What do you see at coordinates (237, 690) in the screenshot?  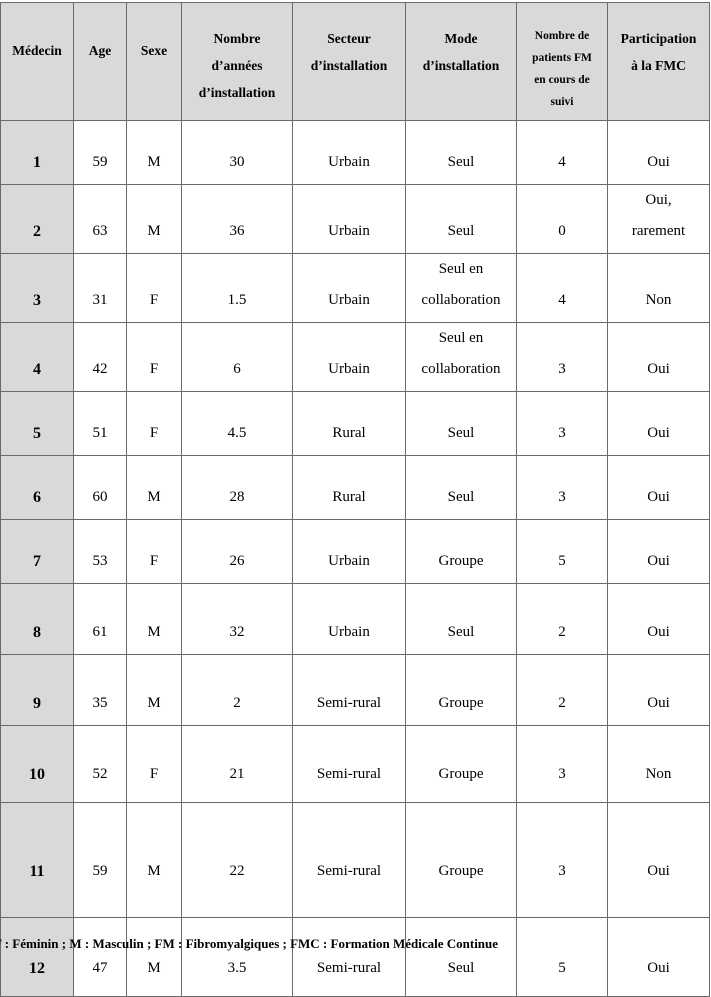 I see `cell-annees: 2` at bounding box center [237, 690].